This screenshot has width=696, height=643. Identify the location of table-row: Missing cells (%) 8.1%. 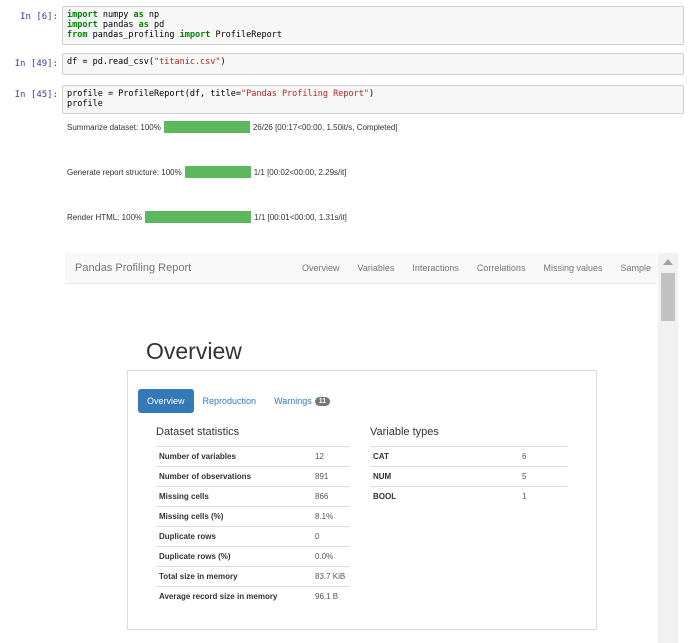
(253, 516).